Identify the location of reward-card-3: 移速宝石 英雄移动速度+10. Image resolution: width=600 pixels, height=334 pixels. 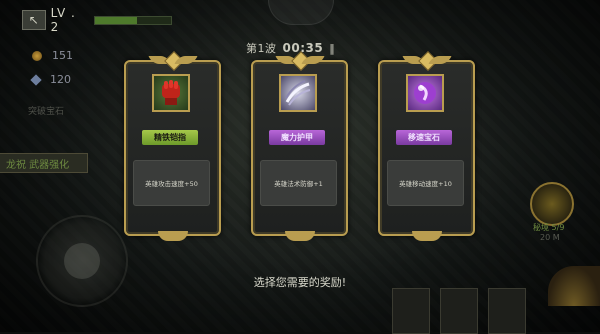
(426, 146).